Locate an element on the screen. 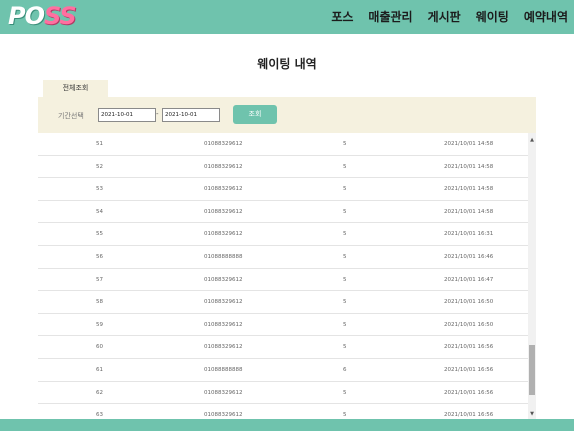 The height and width of the screenshot is (431, 574). scroll-down-arrow-icon: ▼ is located at coordinates (532, 414).